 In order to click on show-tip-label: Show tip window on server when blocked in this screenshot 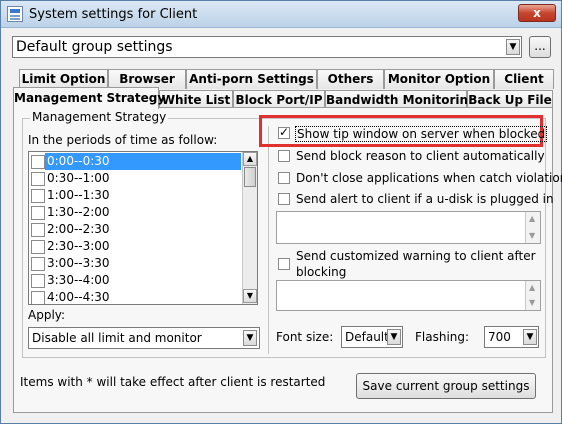, I will do `click(421, 134)`.